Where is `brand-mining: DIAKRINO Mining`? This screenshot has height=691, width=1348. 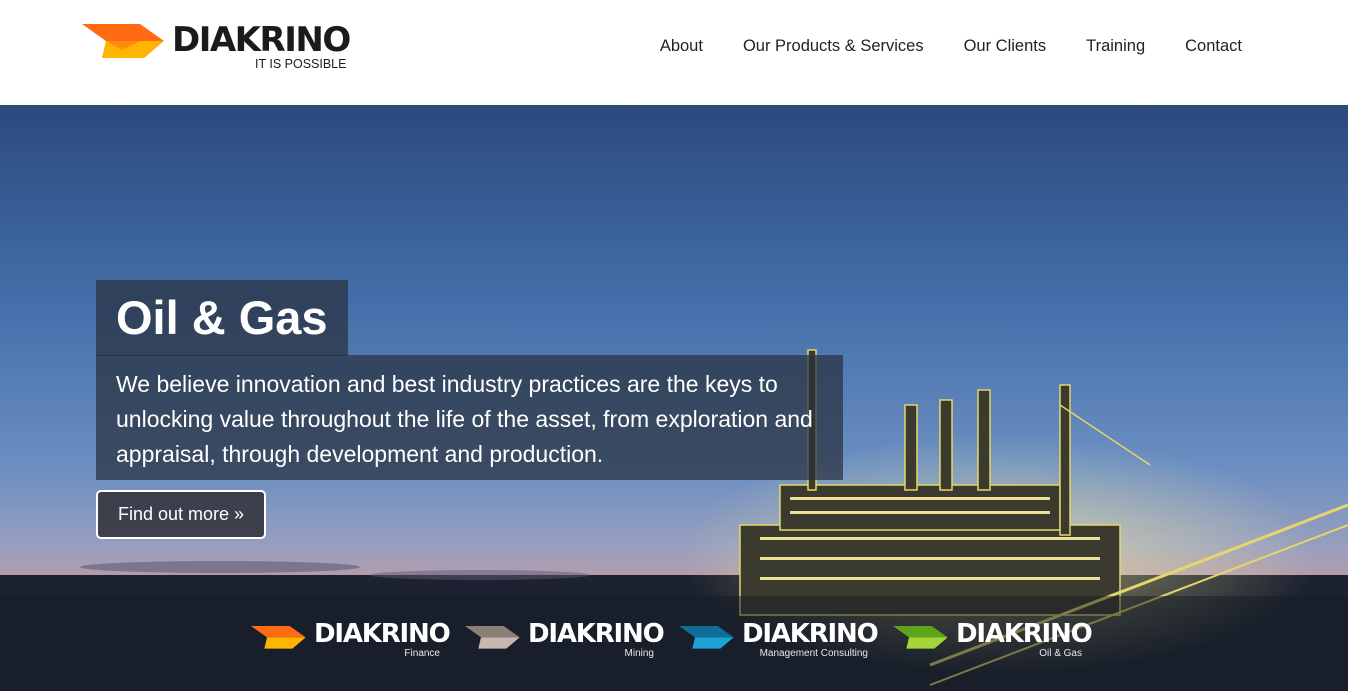
brand-mining: DIAKRINO Mining is located at coordinates (564, 642).